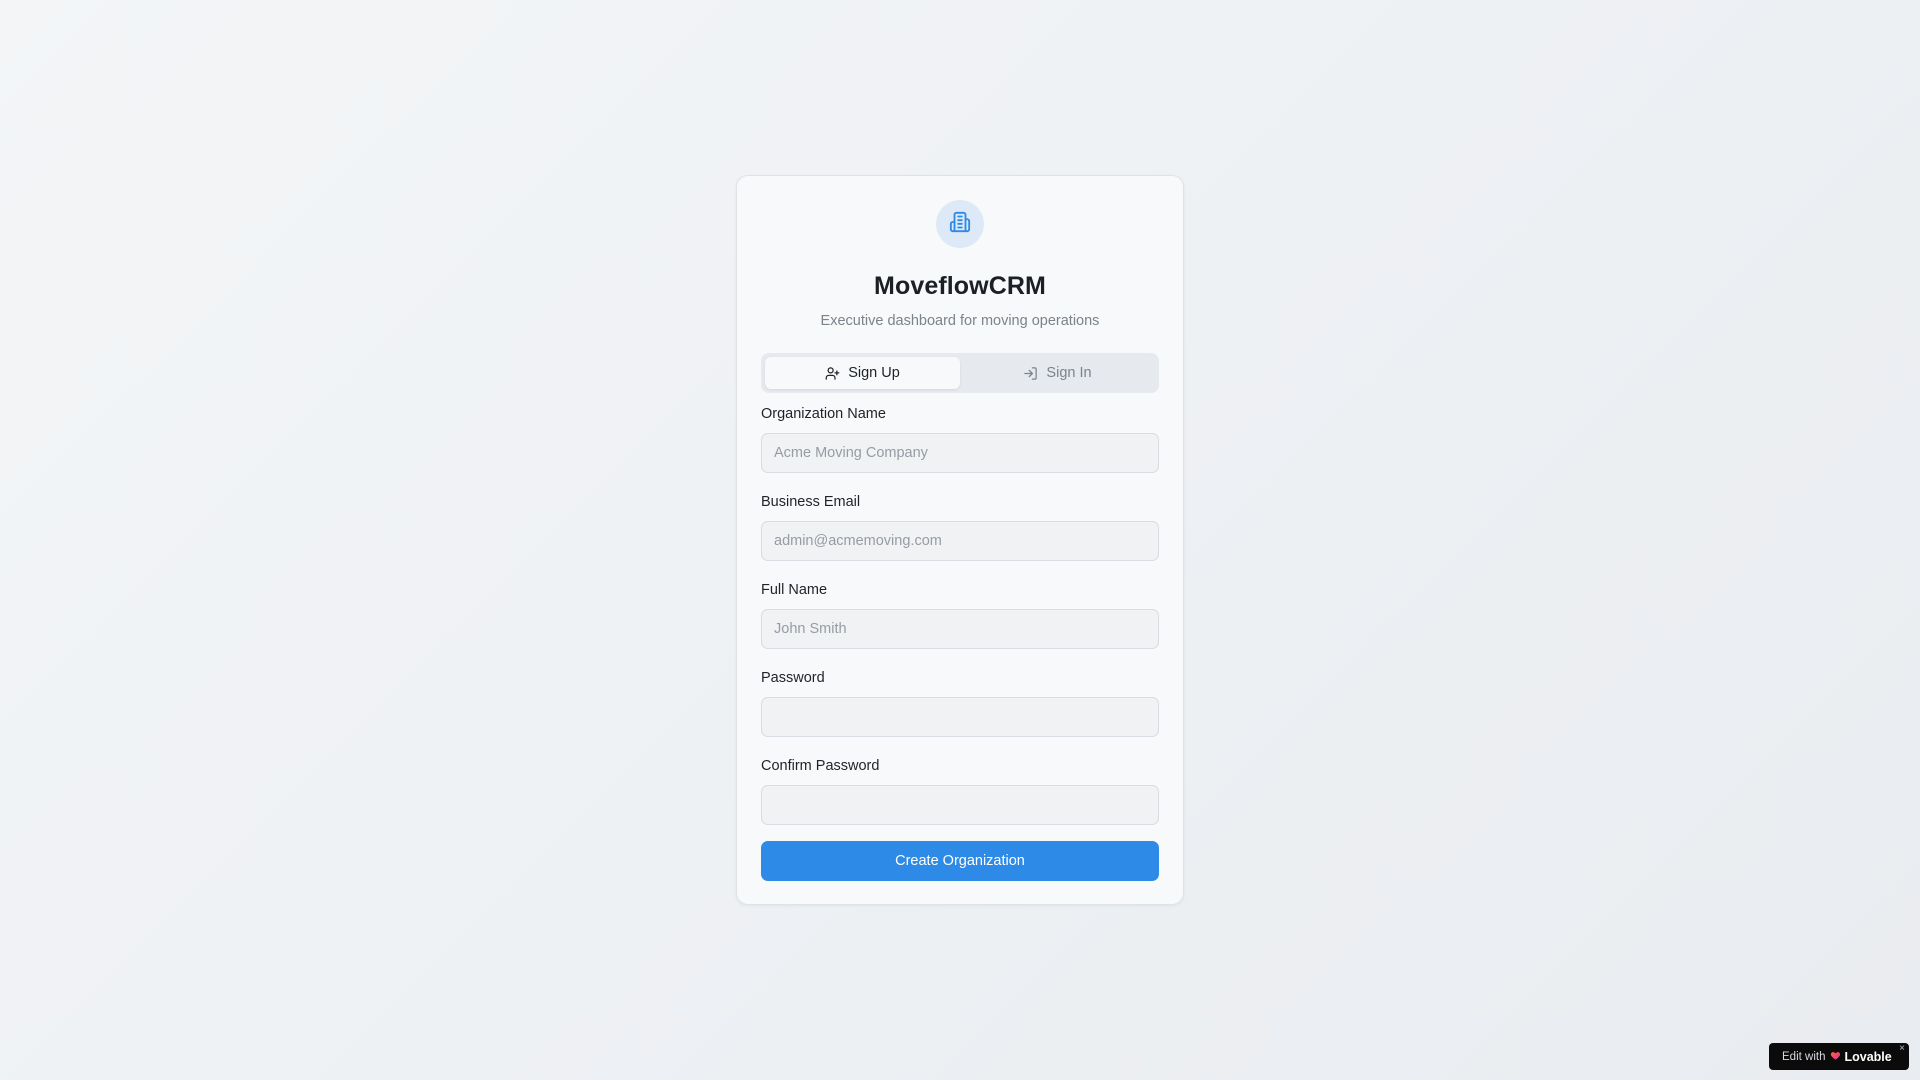 This screenshot has height=1080, width=1920. I want to click on lovable-heart-icon, so click(1835, 1057).